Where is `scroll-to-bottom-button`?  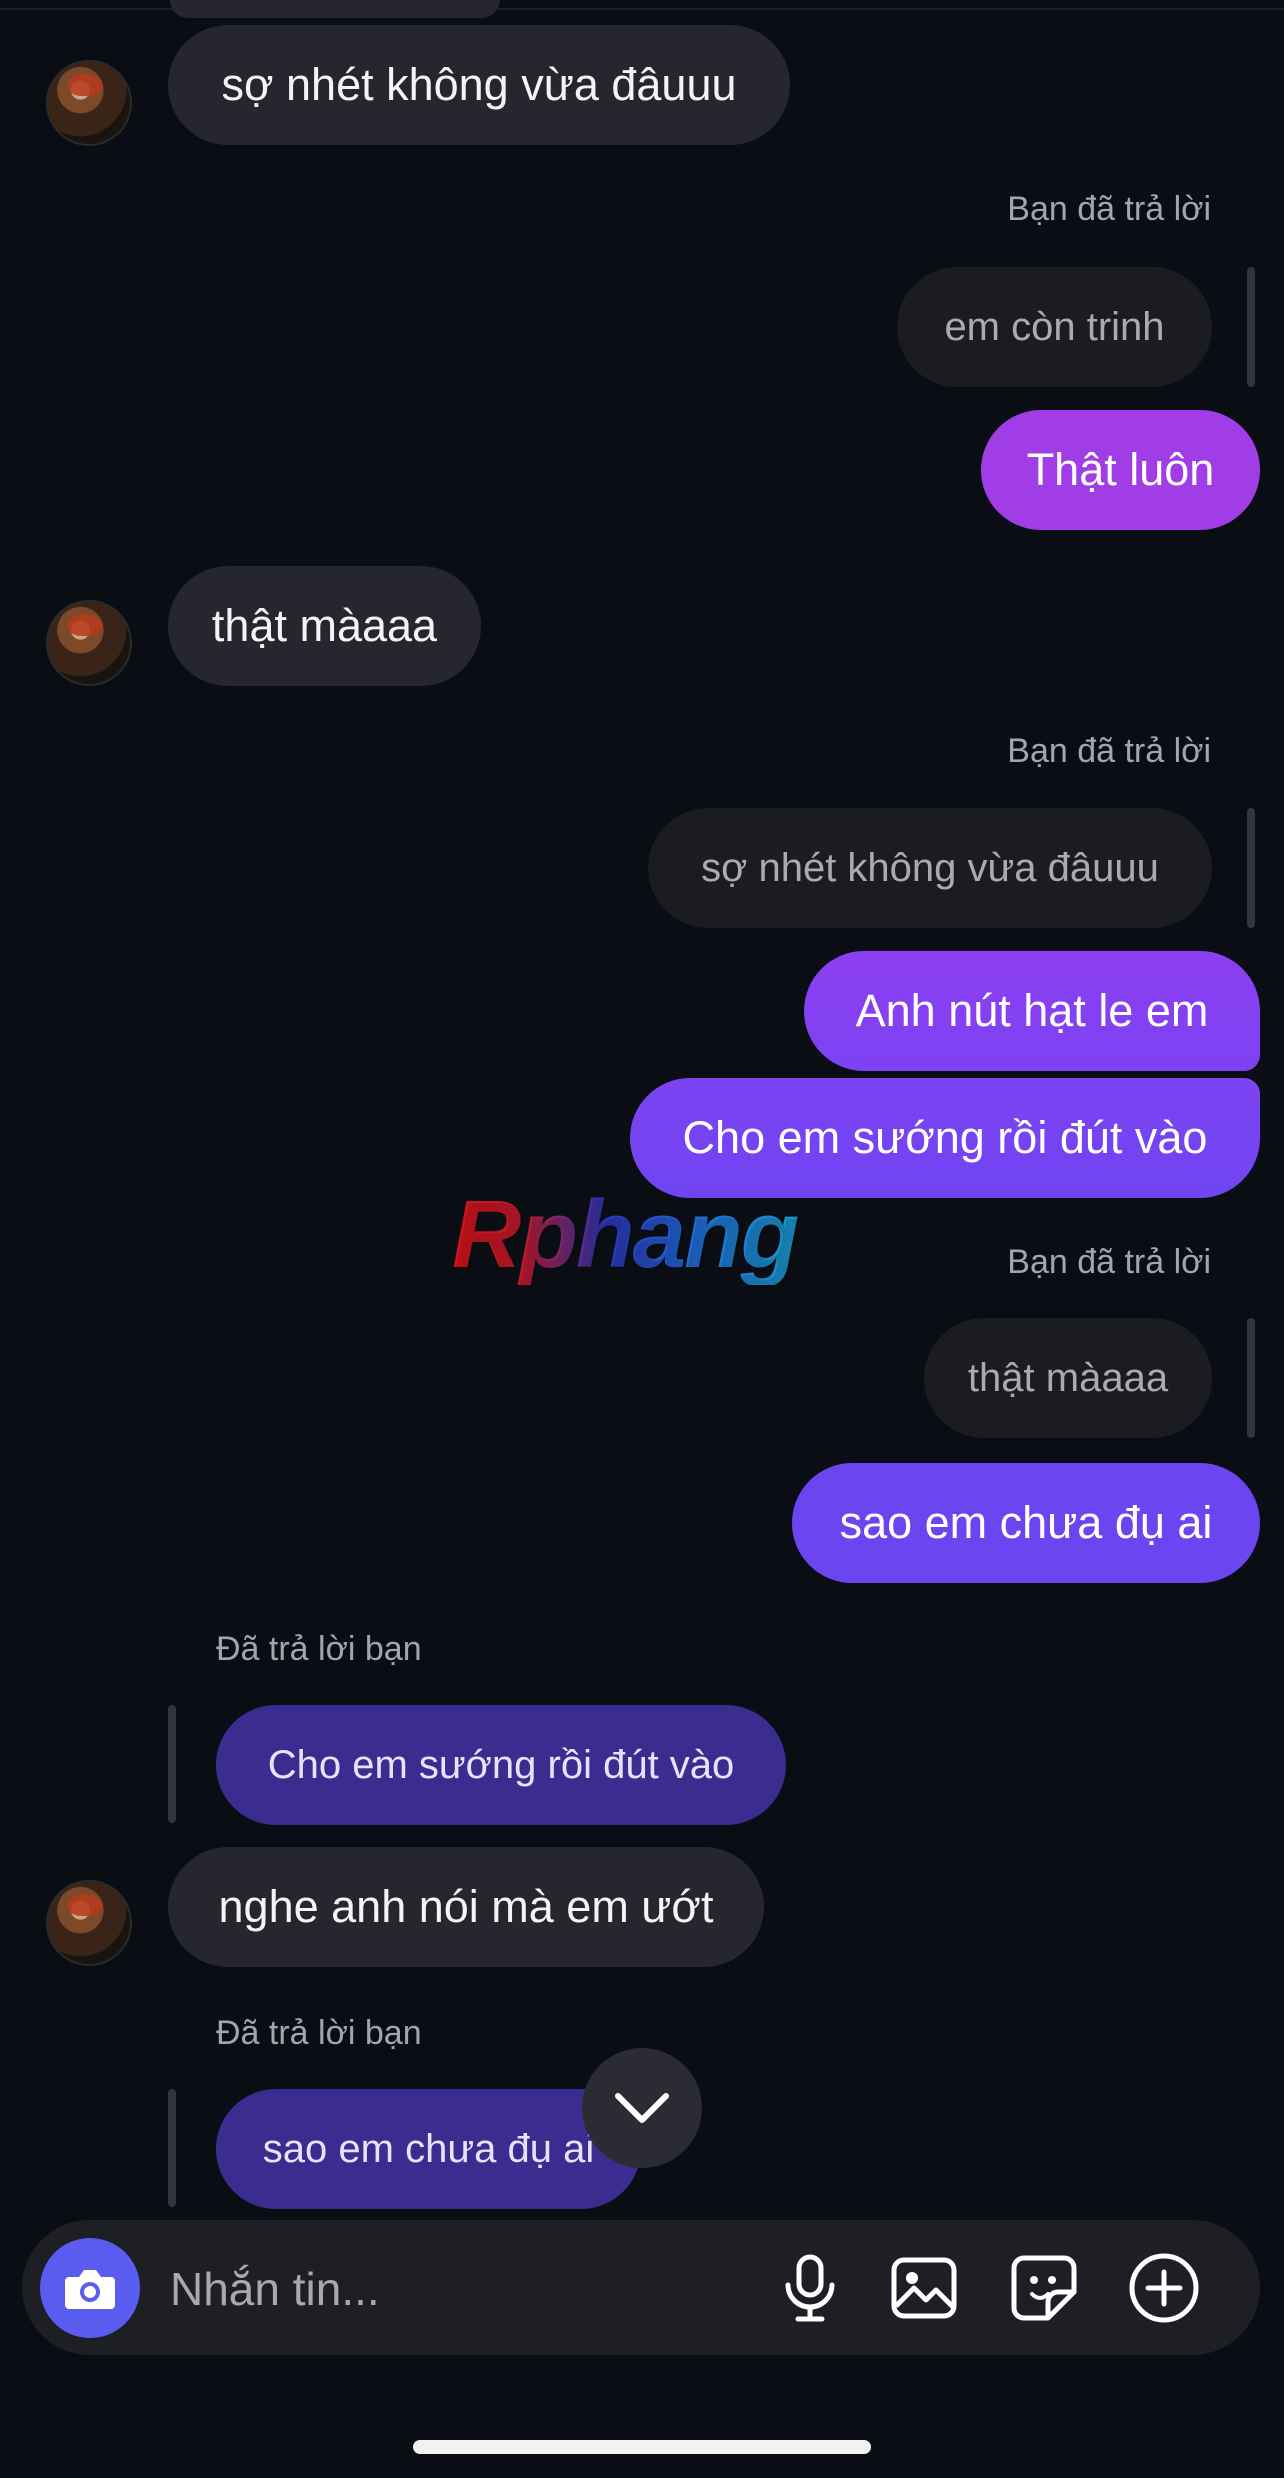
scroll-to-bottom-button is located at coordinates (642, 2108).